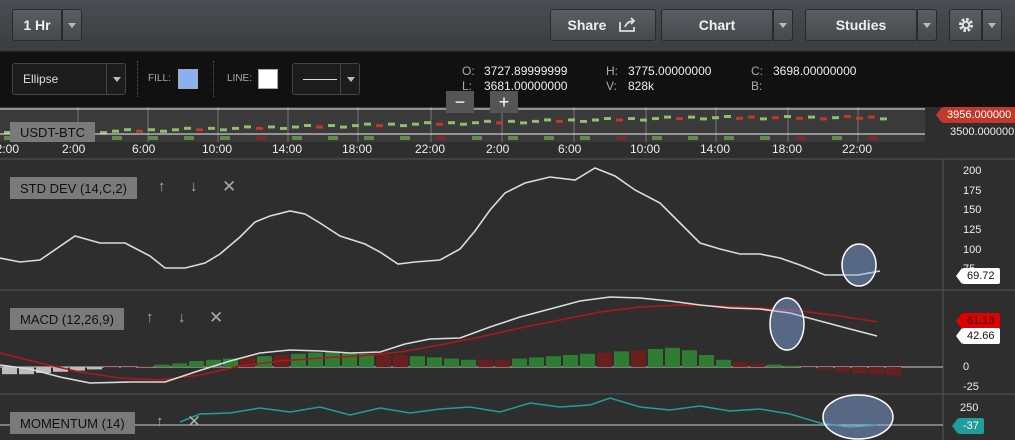 Image resolution: width=1015 pixels, height=440 pixels. What do you see at coordinates (52, 132) in the screenshot?
I see `symbol-label: USDT-BTC` at bounding box center [52, 132].